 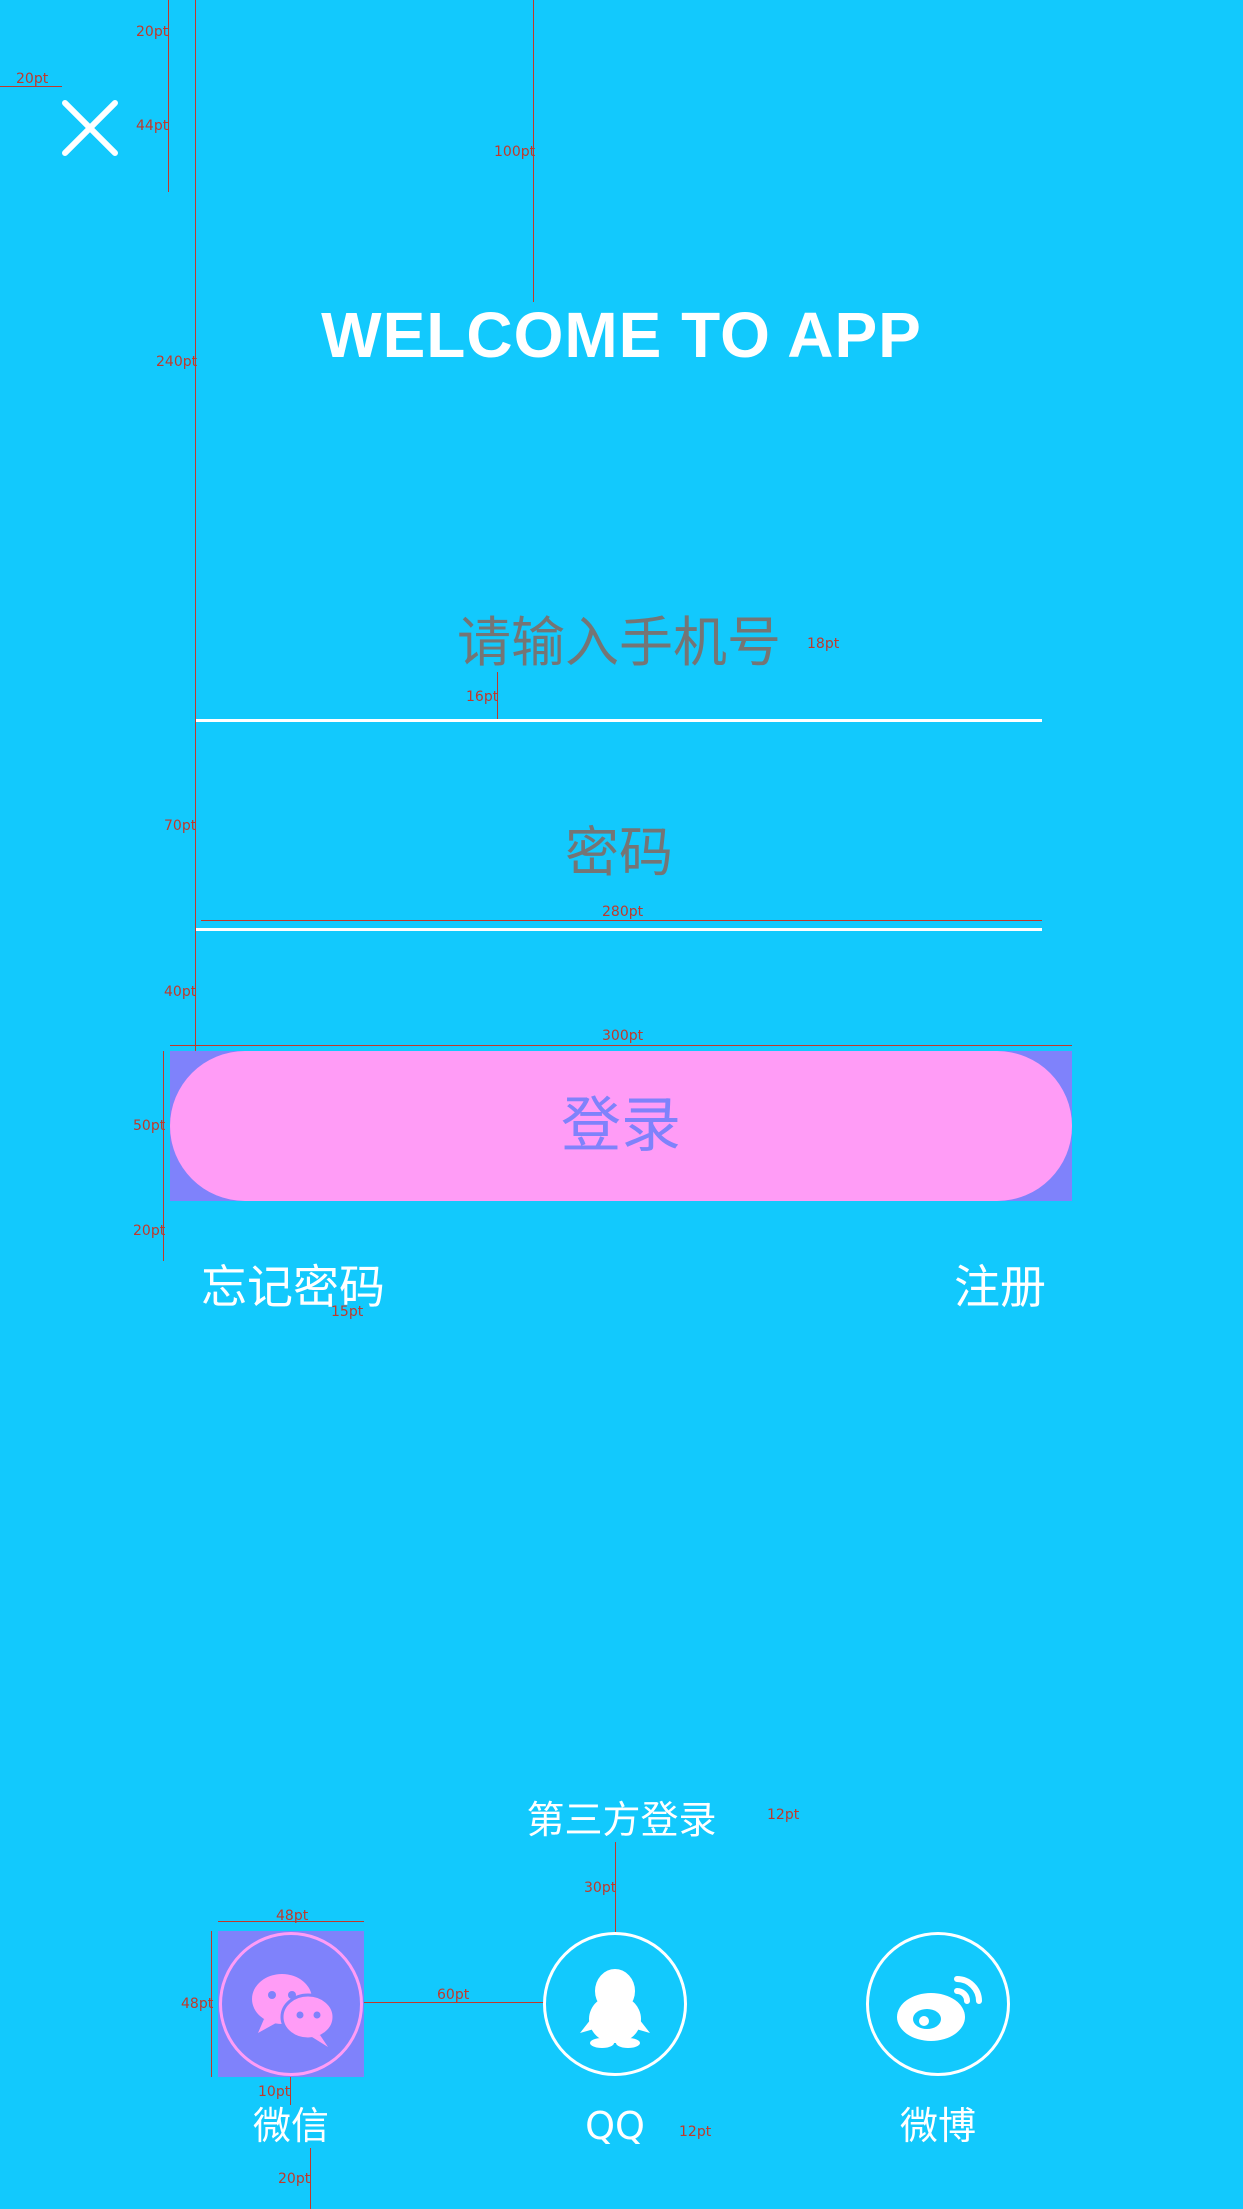 What do you see at coordinates (615, 2126) in the screenshot?
I see `qq-label: QQ` at bounding box center [615, 2126].